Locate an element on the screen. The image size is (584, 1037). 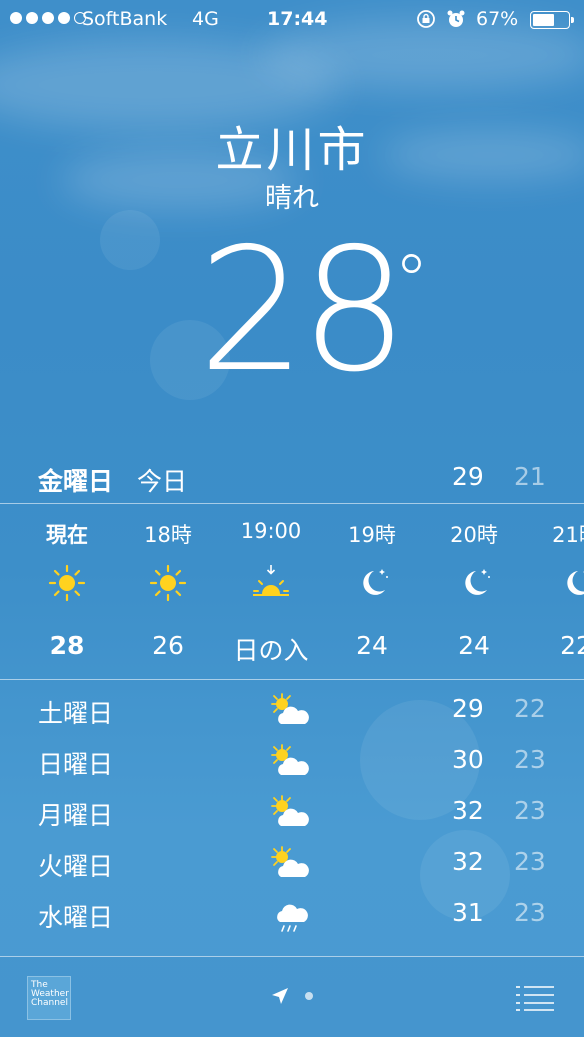
hour-label: 18時 is located at coordinates (168, 535).